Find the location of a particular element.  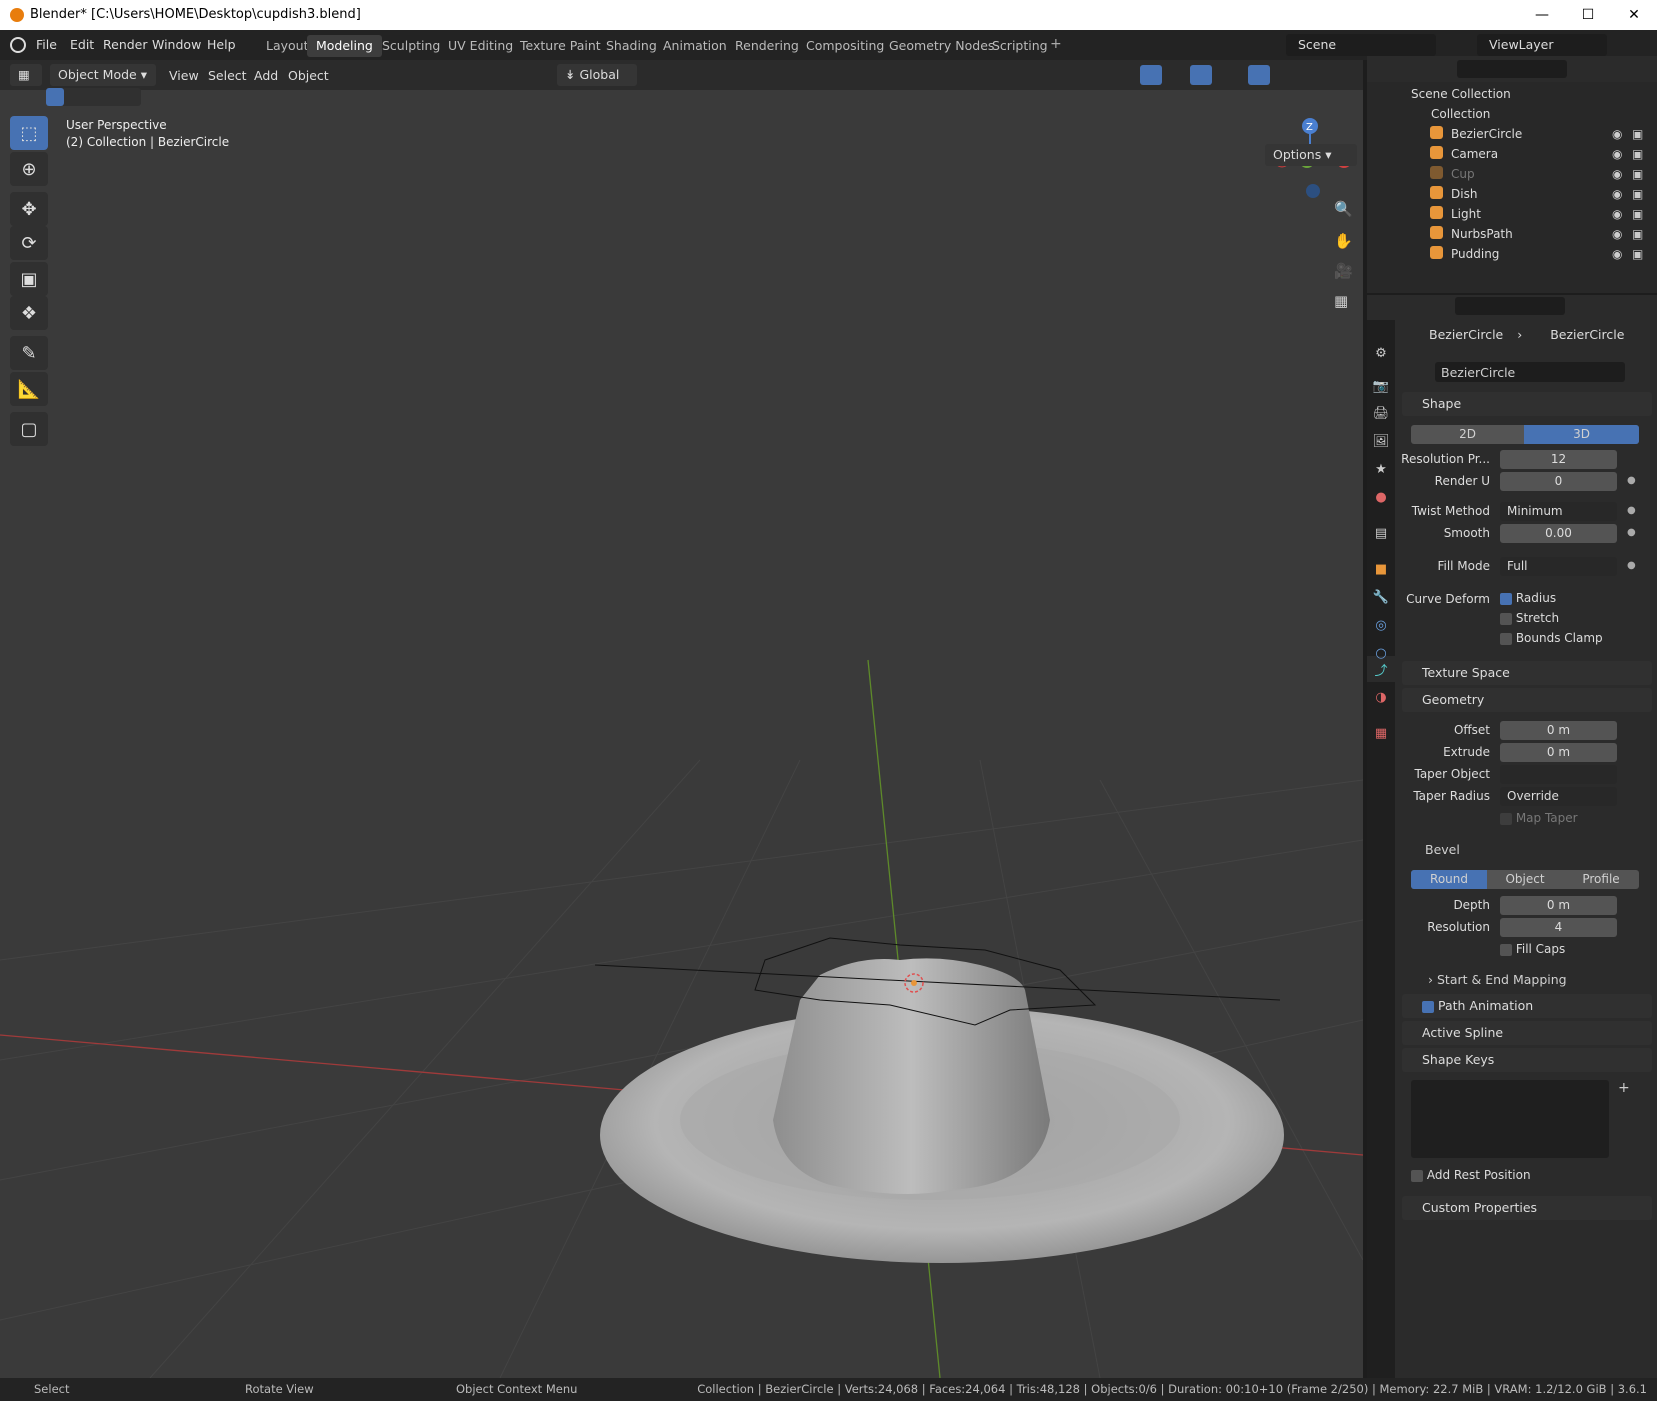

outliner-item-beziercircle: BezierCircle ◉ ▣ is located at coordinates (1512, 134).